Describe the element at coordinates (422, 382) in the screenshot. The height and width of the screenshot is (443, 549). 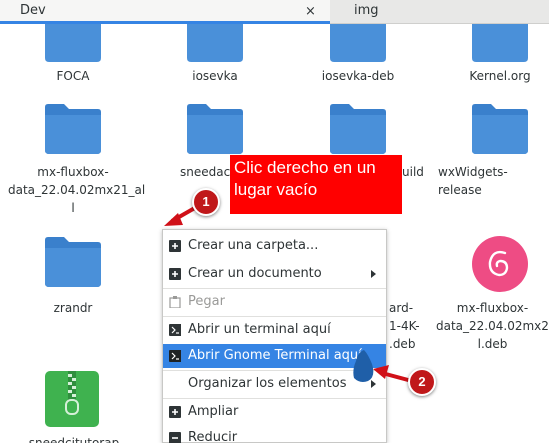
I see `step-badge-2: 2` at that location.